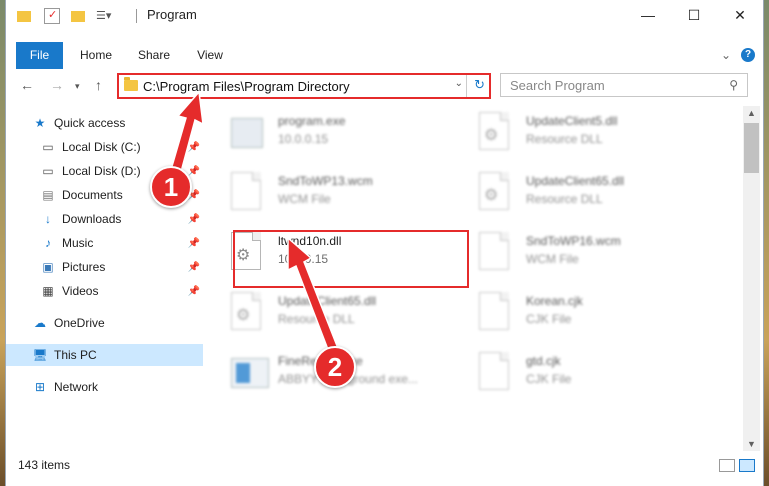 This screenshot has width=769, height=486. I want to click on list-item: program.exe 10.0.0.15, so click(328, 135).